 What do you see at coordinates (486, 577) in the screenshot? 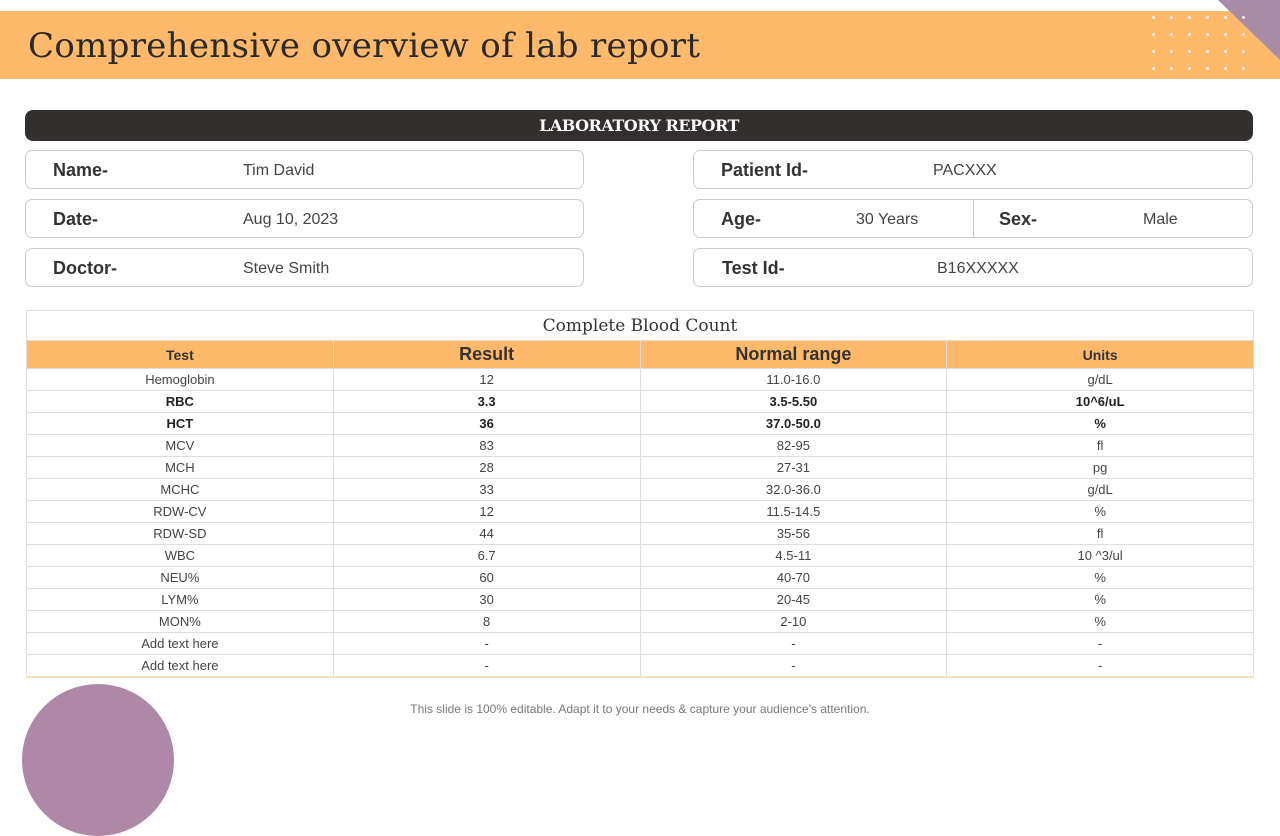
I see `cell-result: 60` at bounding box center [486, 577].